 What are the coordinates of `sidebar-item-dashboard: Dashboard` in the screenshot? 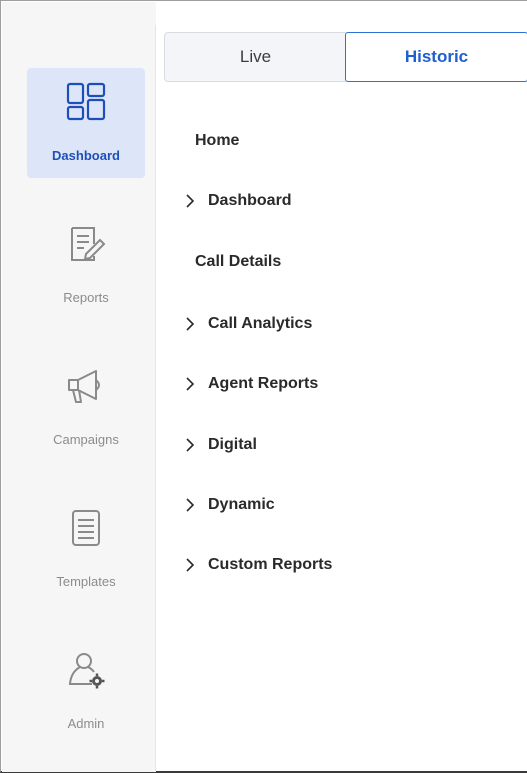 It's located at (86, 123).